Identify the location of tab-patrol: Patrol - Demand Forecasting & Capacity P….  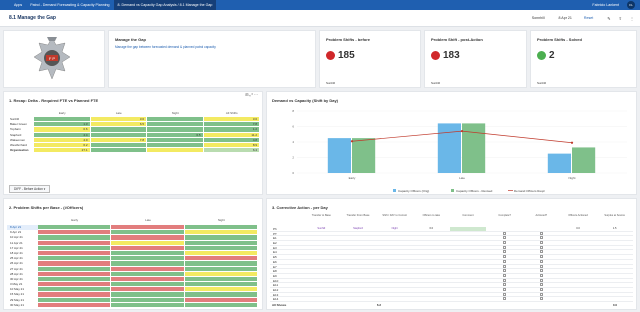
(69, 5).